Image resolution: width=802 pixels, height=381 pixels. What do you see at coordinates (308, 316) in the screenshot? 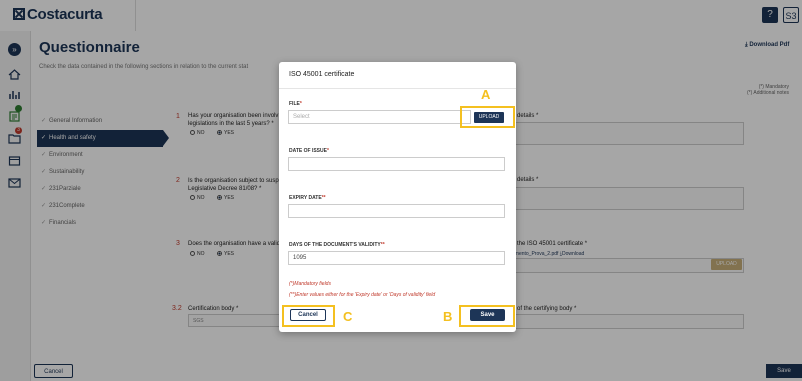
I see `highlight-box-c` at bounding box center [308, 316].